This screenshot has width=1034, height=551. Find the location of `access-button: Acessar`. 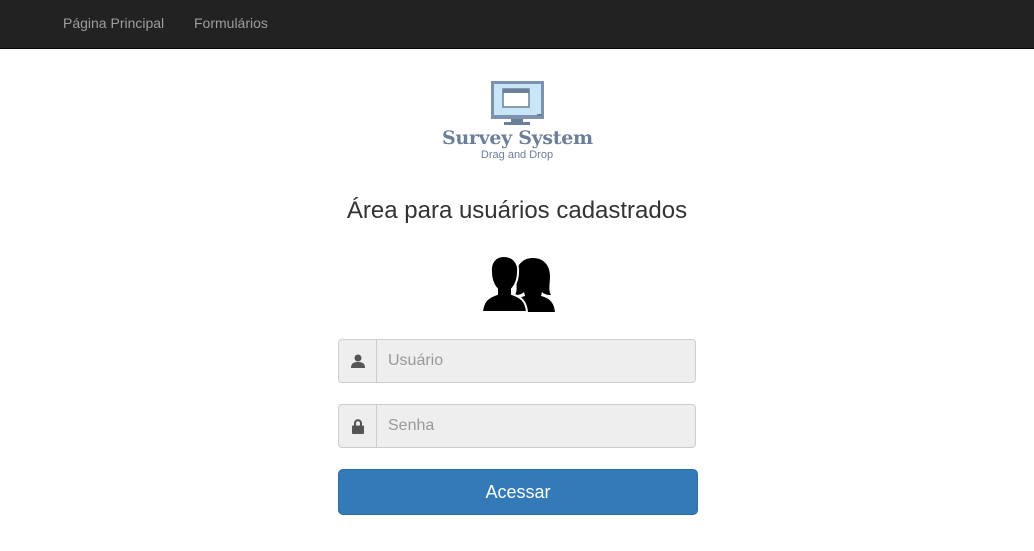

access-button: Acessar is located at coordinates (518, 492).